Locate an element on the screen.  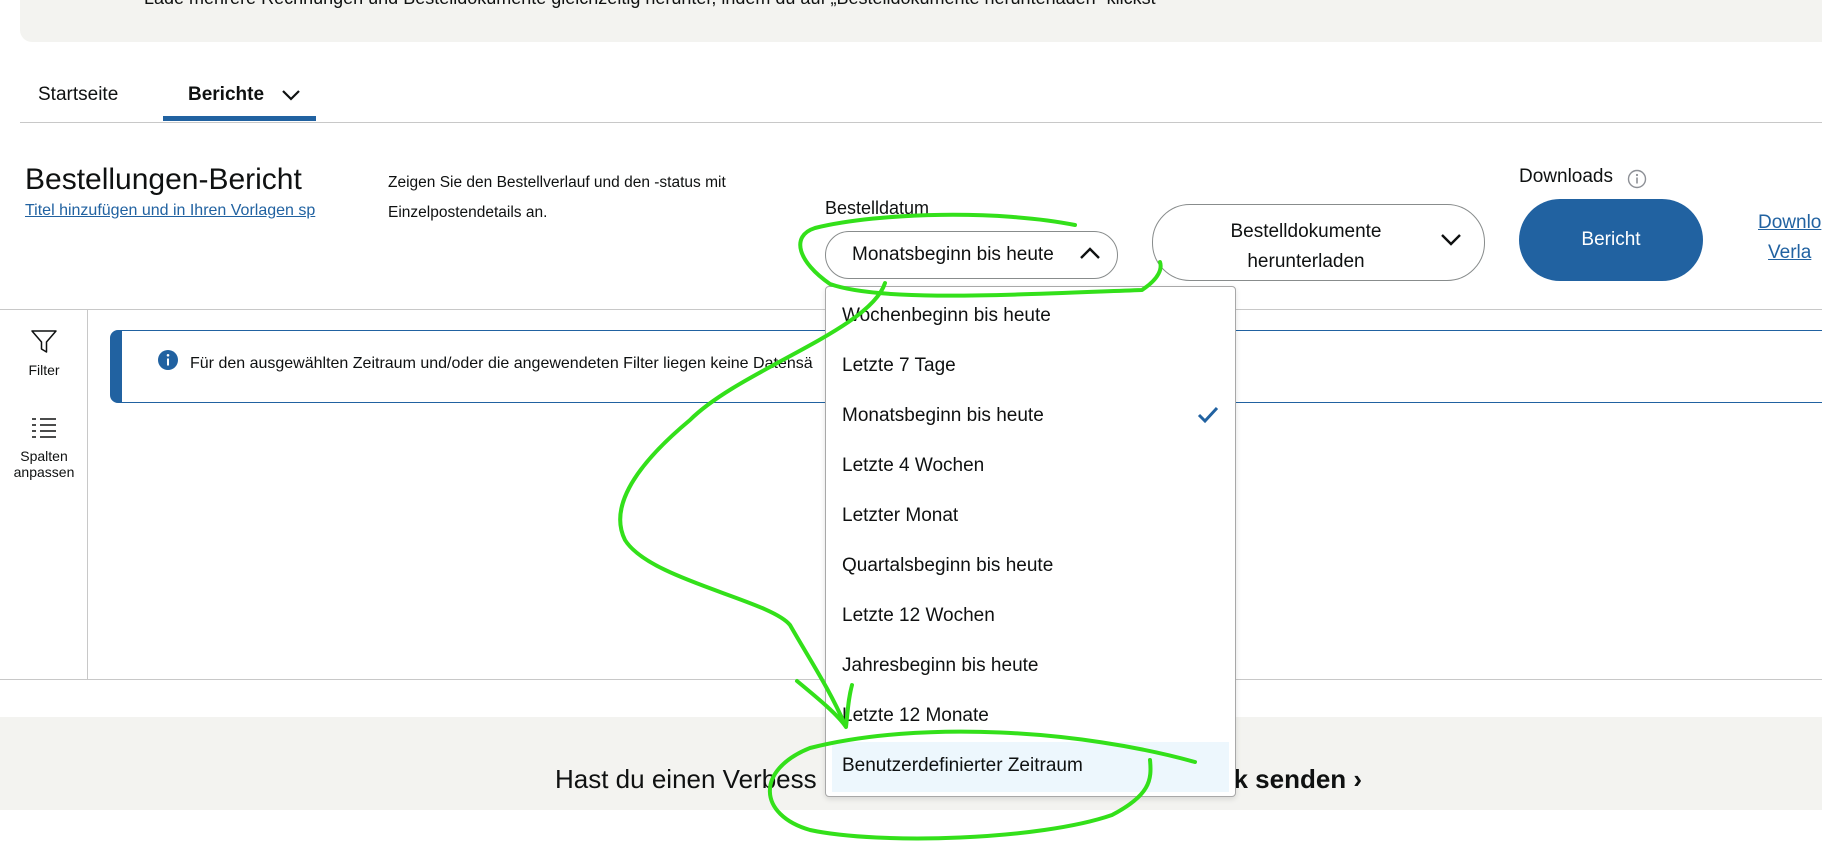
downloads-label: Downloads is located at coordinates (1566, 176).